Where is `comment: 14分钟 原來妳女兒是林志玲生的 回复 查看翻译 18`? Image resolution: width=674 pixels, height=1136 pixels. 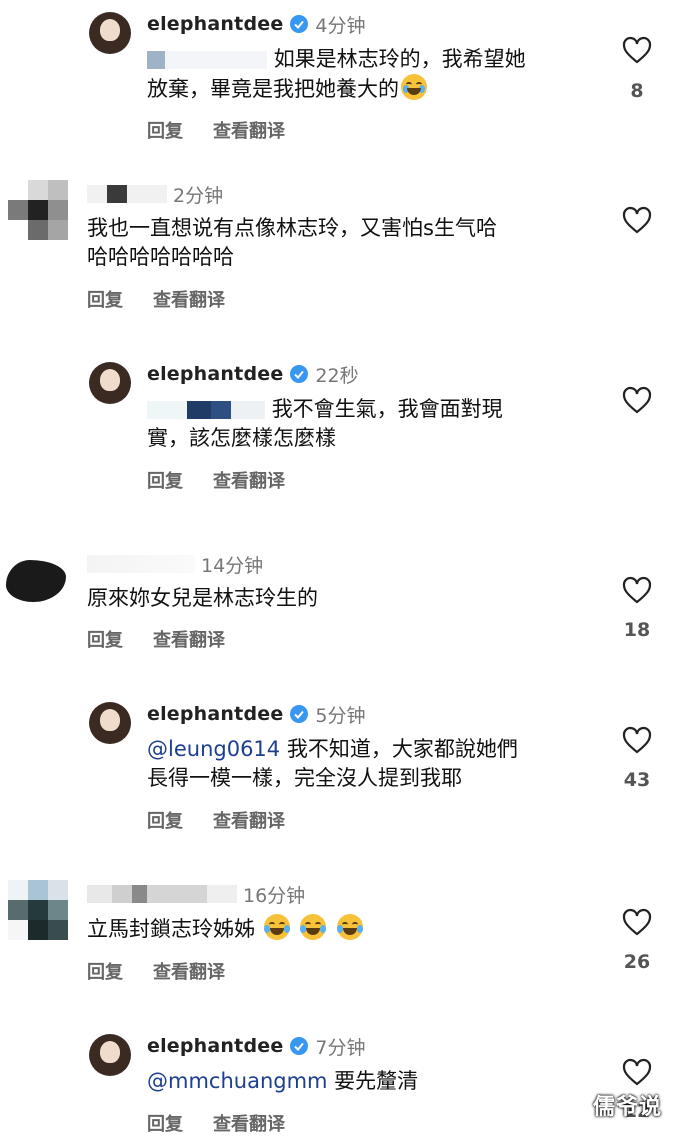
comment: 14分钟 原來妳女兒是林志玲生的 回复 查看翻译 18 is located at coordinates (337, 605).